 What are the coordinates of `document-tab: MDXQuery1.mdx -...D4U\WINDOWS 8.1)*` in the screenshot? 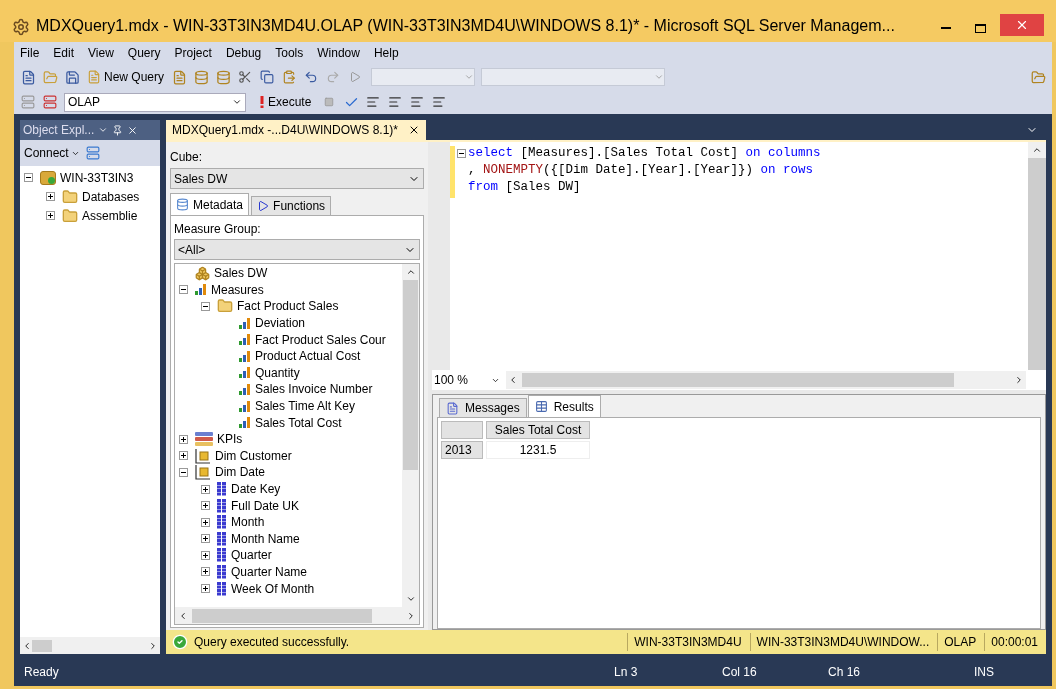 It's located at (296, 130).